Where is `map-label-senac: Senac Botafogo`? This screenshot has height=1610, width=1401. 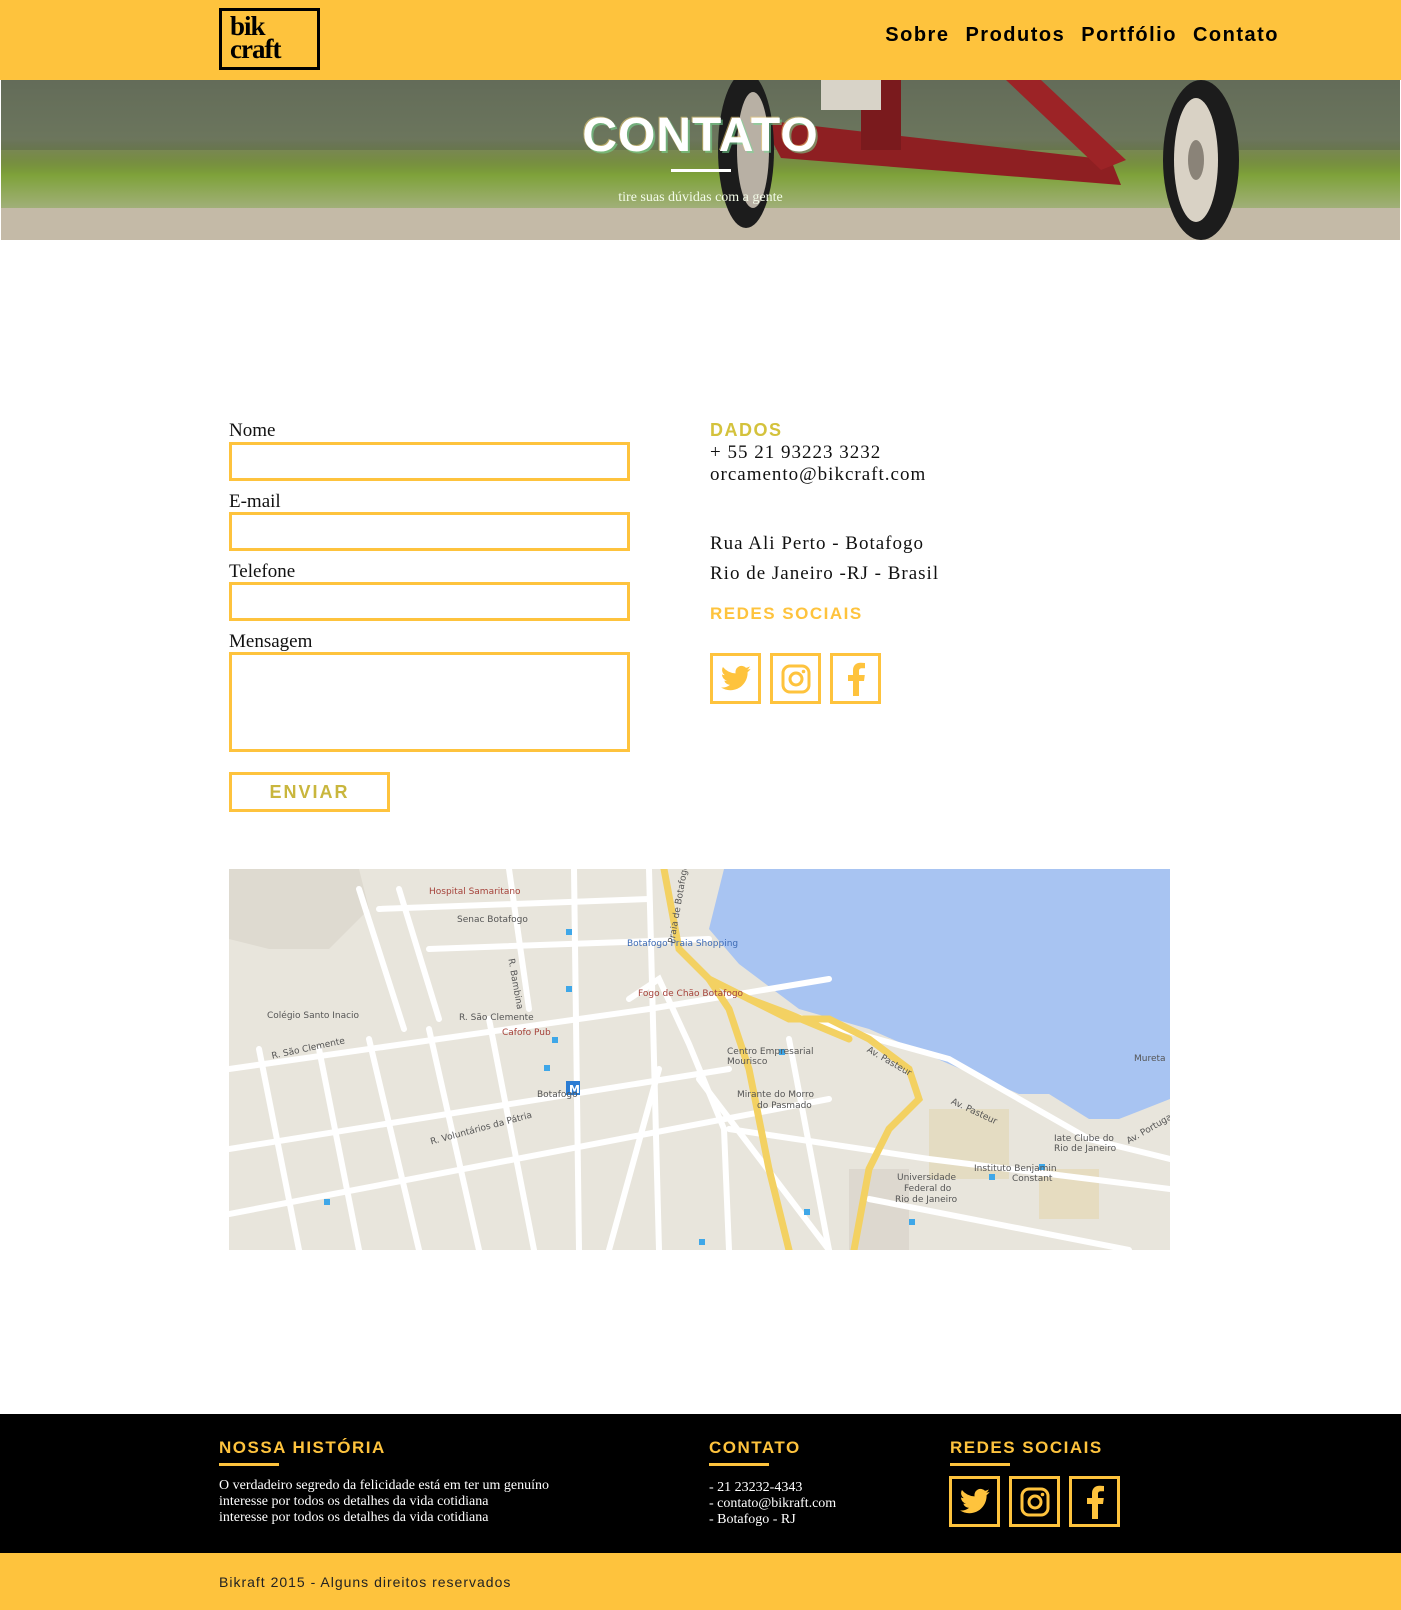 map-label-senac: Senac Botafogo is located at coordinates (492, 920).